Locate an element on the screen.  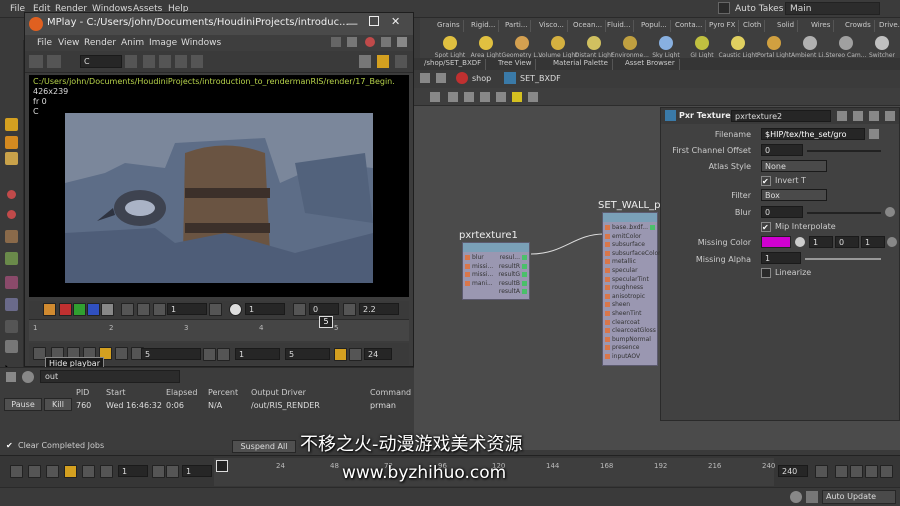
first-channel-slider is located at coordinates (844, 151).